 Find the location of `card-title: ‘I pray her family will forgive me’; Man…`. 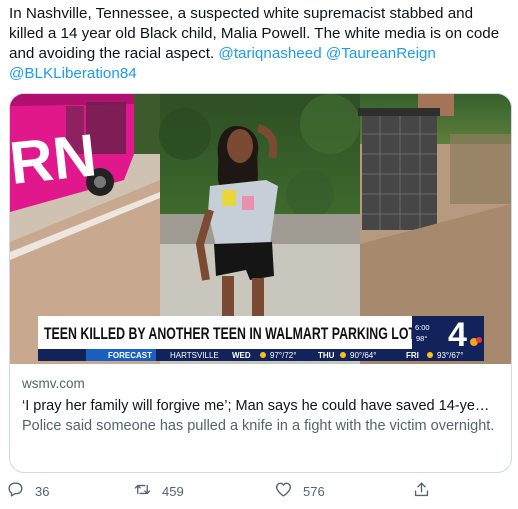

card-title: ‘I pray her family will forgive me’; Man… is located at coordinates (256, 406).